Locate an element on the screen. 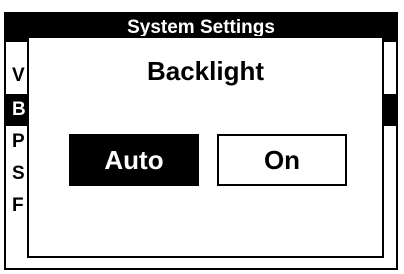  auto-option-button: Auto is located at coordinates (134, 160).